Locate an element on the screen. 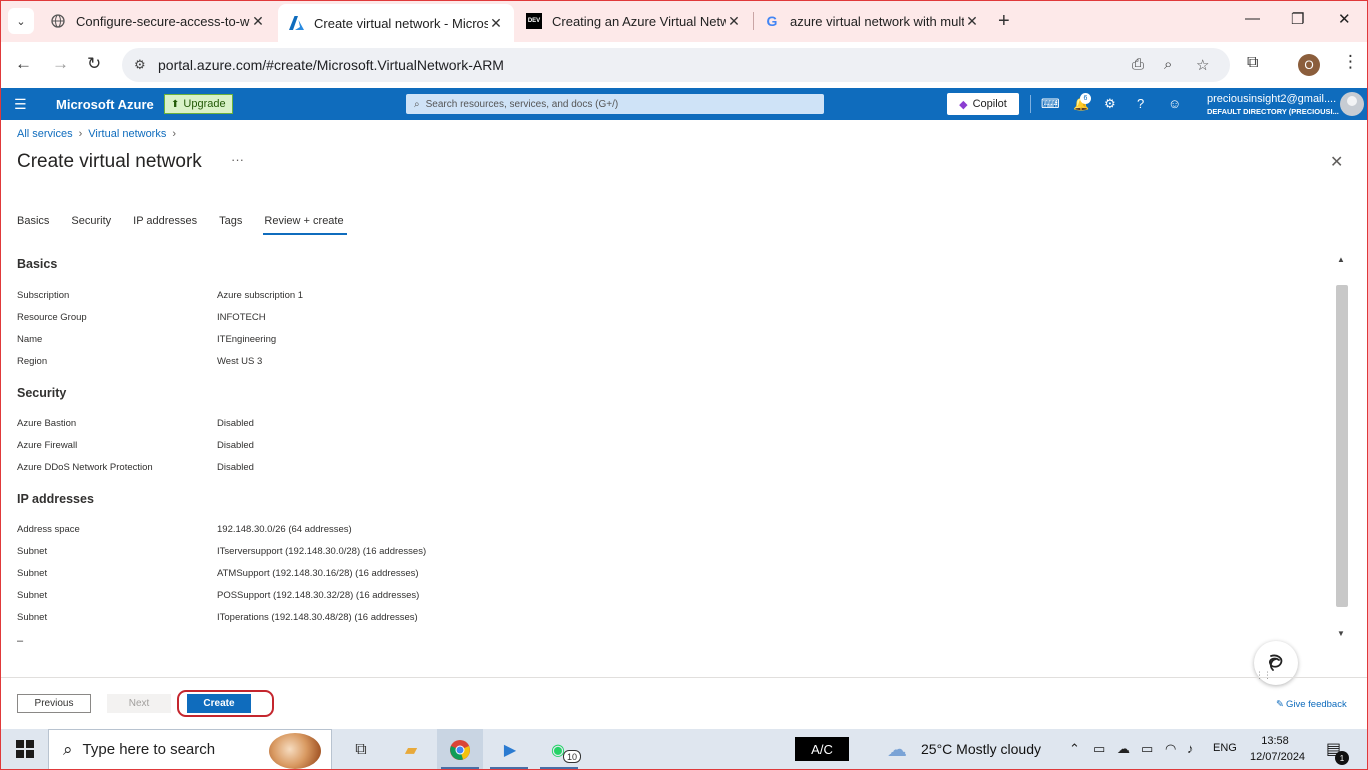 The image size is (1368, 770). onedrive-icon: ☁ is located at coordinates (1123, 749).